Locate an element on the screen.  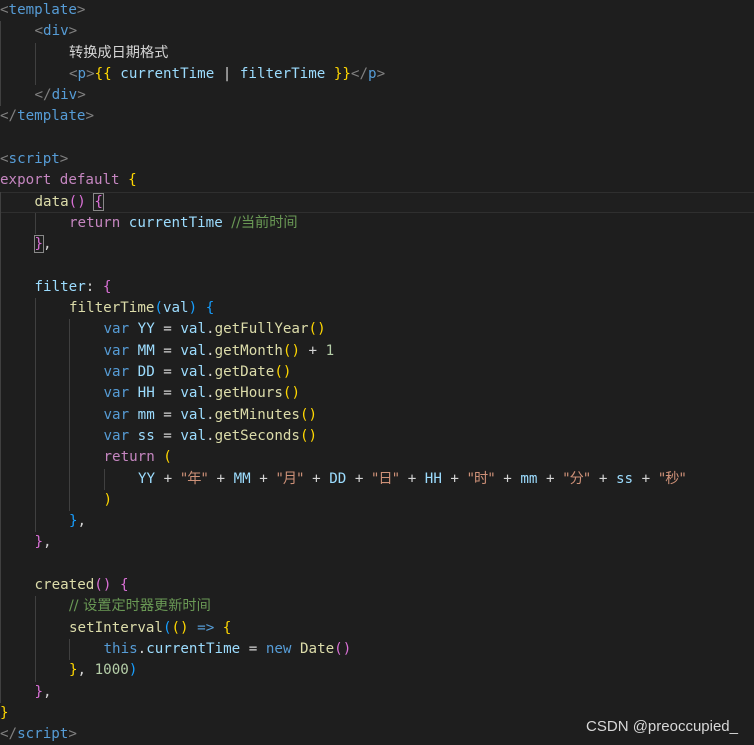
code-line: <div> is located at coordinates (377, 32).